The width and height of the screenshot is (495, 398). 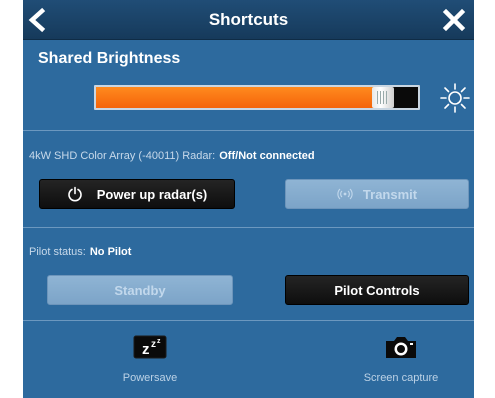 I want to click on pilot-controls-button: Pilot Controls, so click(x=377, y=290).